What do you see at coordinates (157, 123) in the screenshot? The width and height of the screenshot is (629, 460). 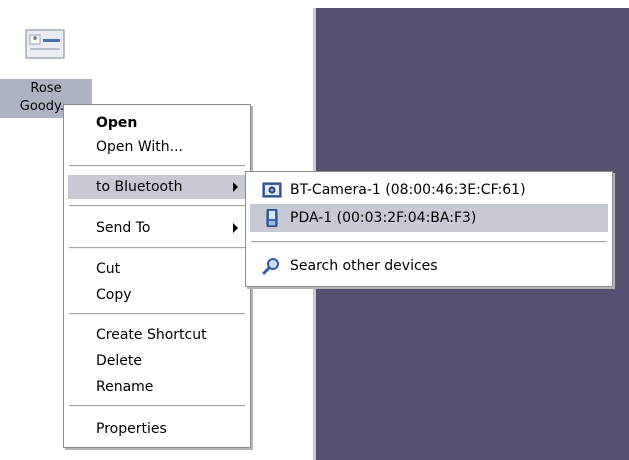 I see `menu-item-open: Open` at bounding box center [157, 123].